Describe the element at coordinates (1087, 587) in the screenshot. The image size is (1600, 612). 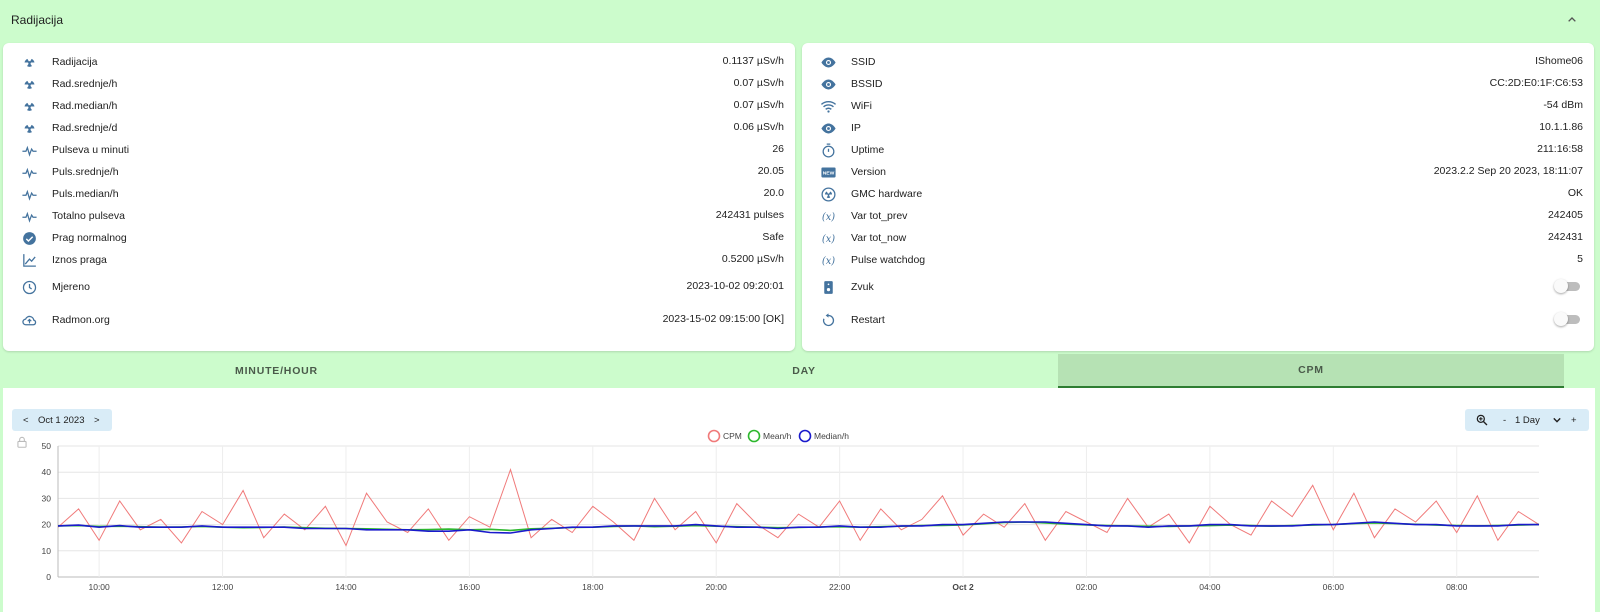
I see `x-tick-label: 02:00` at that location.